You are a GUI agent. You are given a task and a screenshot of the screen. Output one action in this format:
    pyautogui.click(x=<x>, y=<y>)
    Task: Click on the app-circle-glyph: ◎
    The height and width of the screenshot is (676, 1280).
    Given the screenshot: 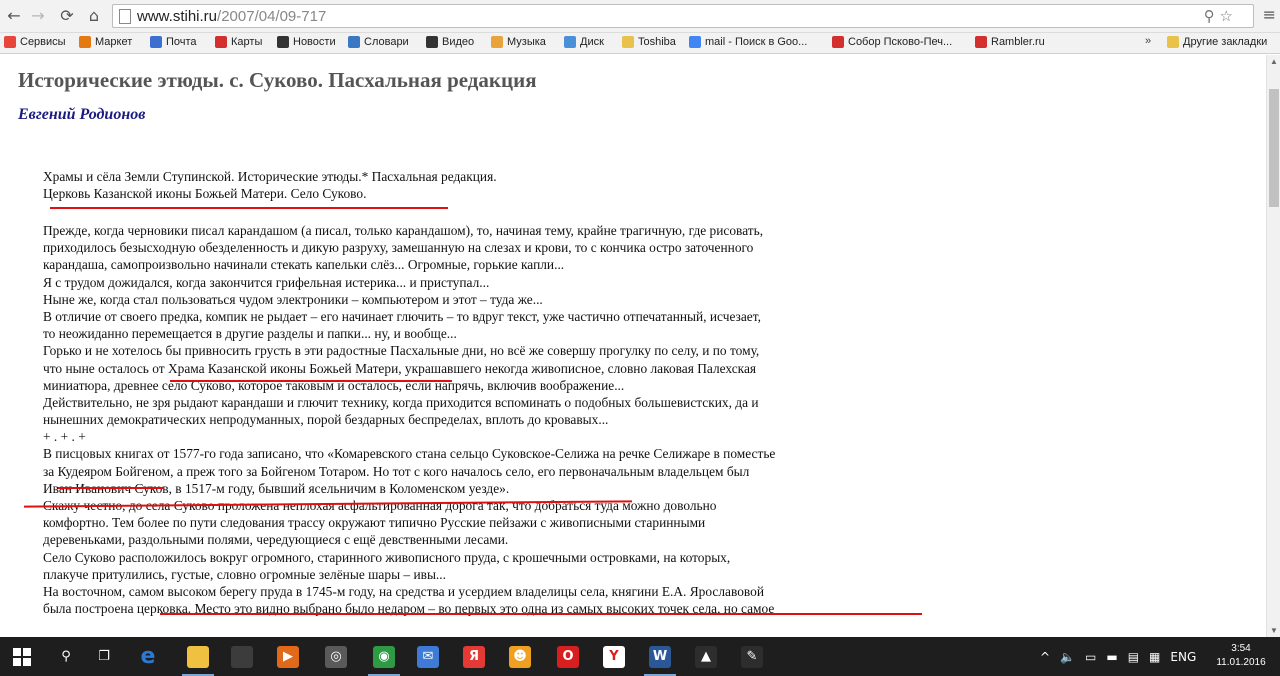 What is the action you would take?
    pyautogui.click(x=336, y=656)
    